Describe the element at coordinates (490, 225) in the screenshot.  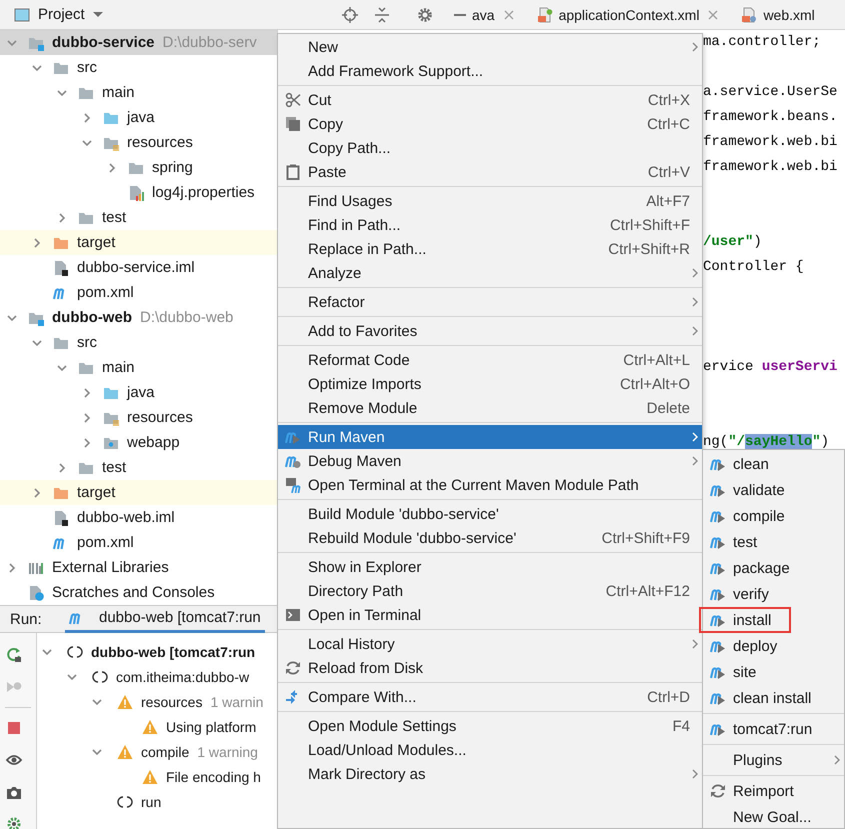
I see `menu-item: Find in Path... Ctrl+Shift+F` at that location.